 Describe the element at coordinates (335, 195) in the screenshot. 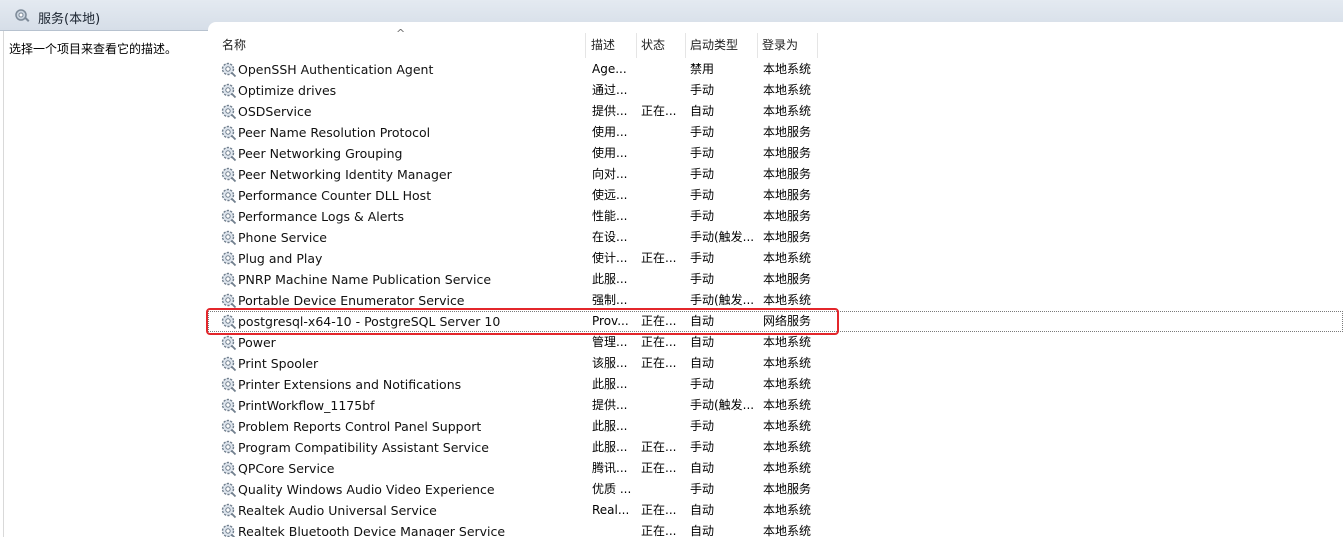

I see `service-name: Performance Counter DLL Host` at that location.